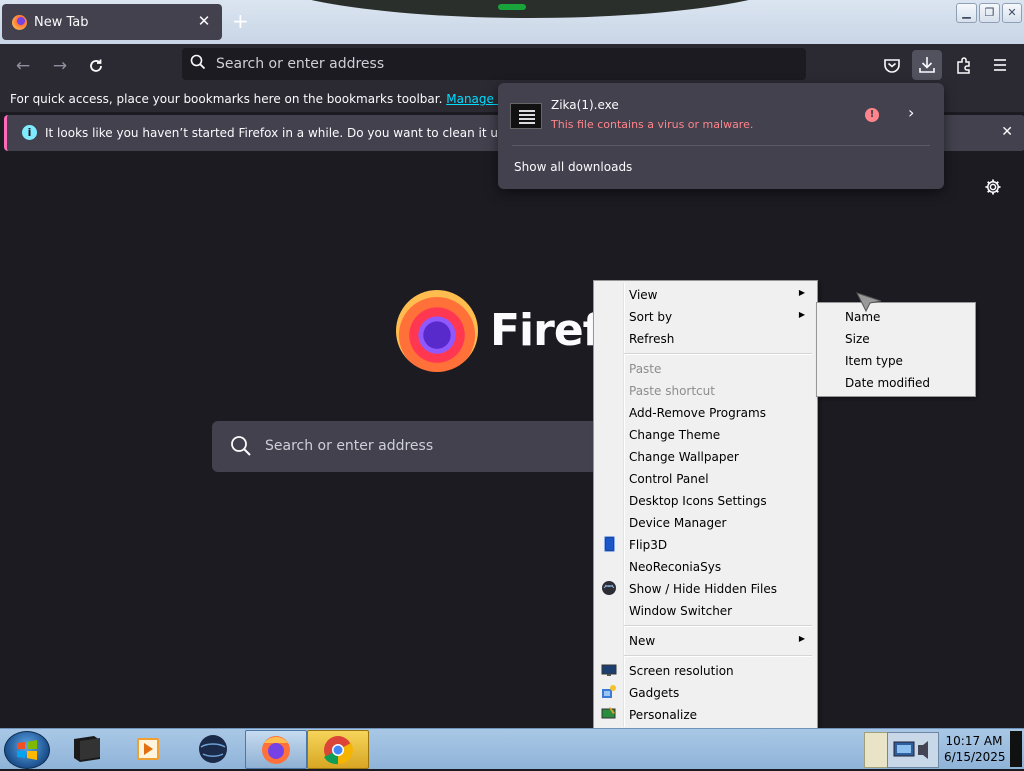 Image resolution: width=1024 pixels, height=771 pixels. Describe the element at coordinates (61, 22) in the screenshot. I see `tab-title: New Tab` at that location.